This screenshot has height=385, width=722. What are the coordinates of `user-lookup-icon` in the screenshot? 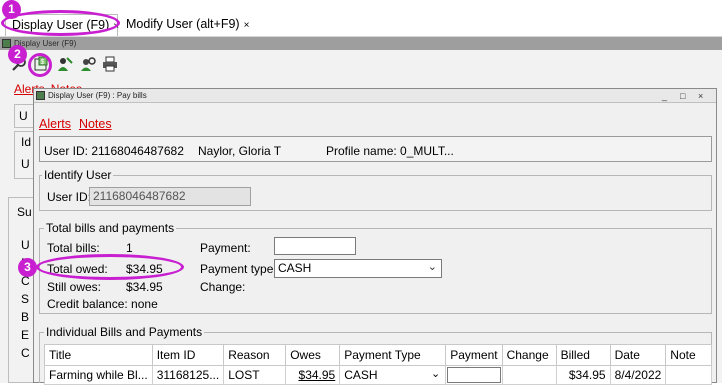 It's located at (88, 64).